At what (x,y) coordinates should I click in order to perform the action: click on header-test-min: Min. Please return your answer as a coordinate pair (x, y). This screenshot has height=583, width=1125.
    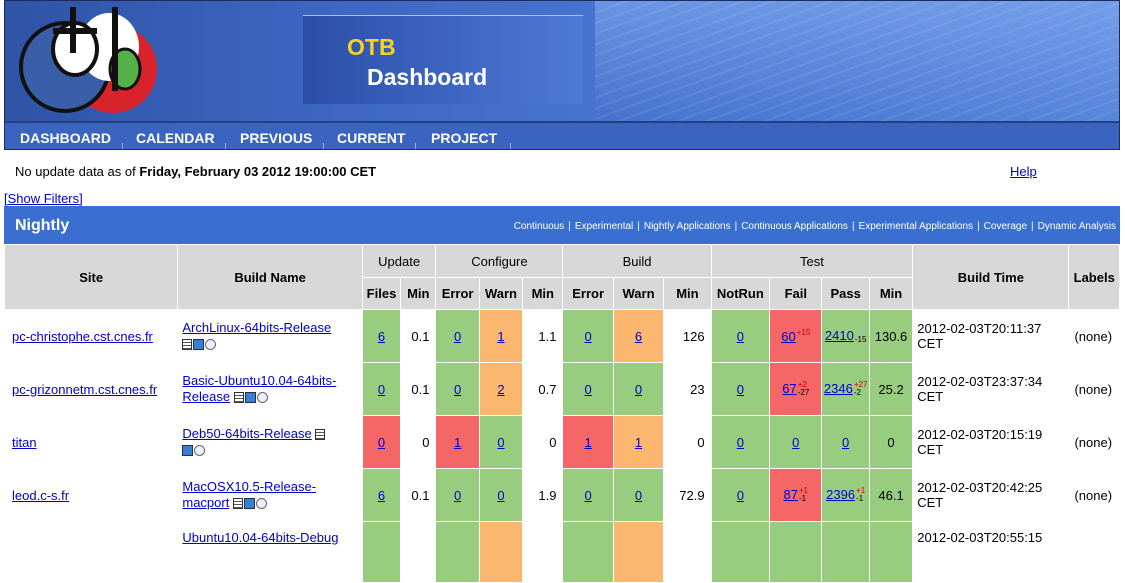
    Looking at the image, I should click on (891, 293).